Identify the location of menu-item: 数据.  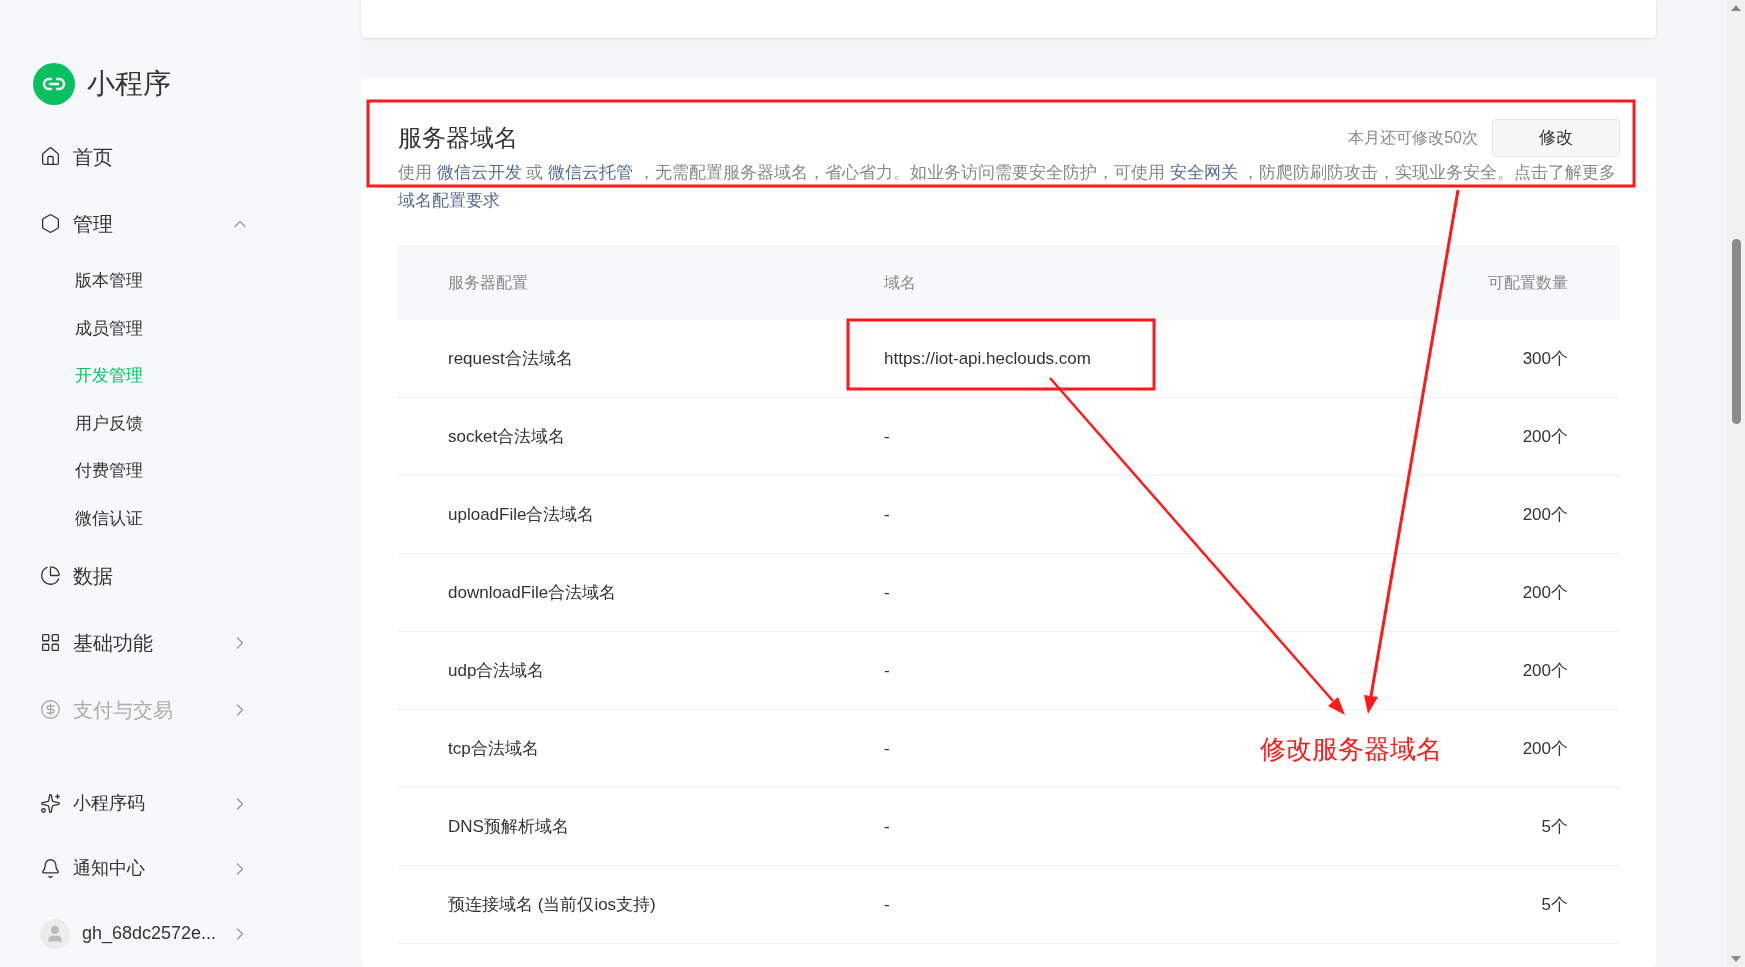
(145, 575).